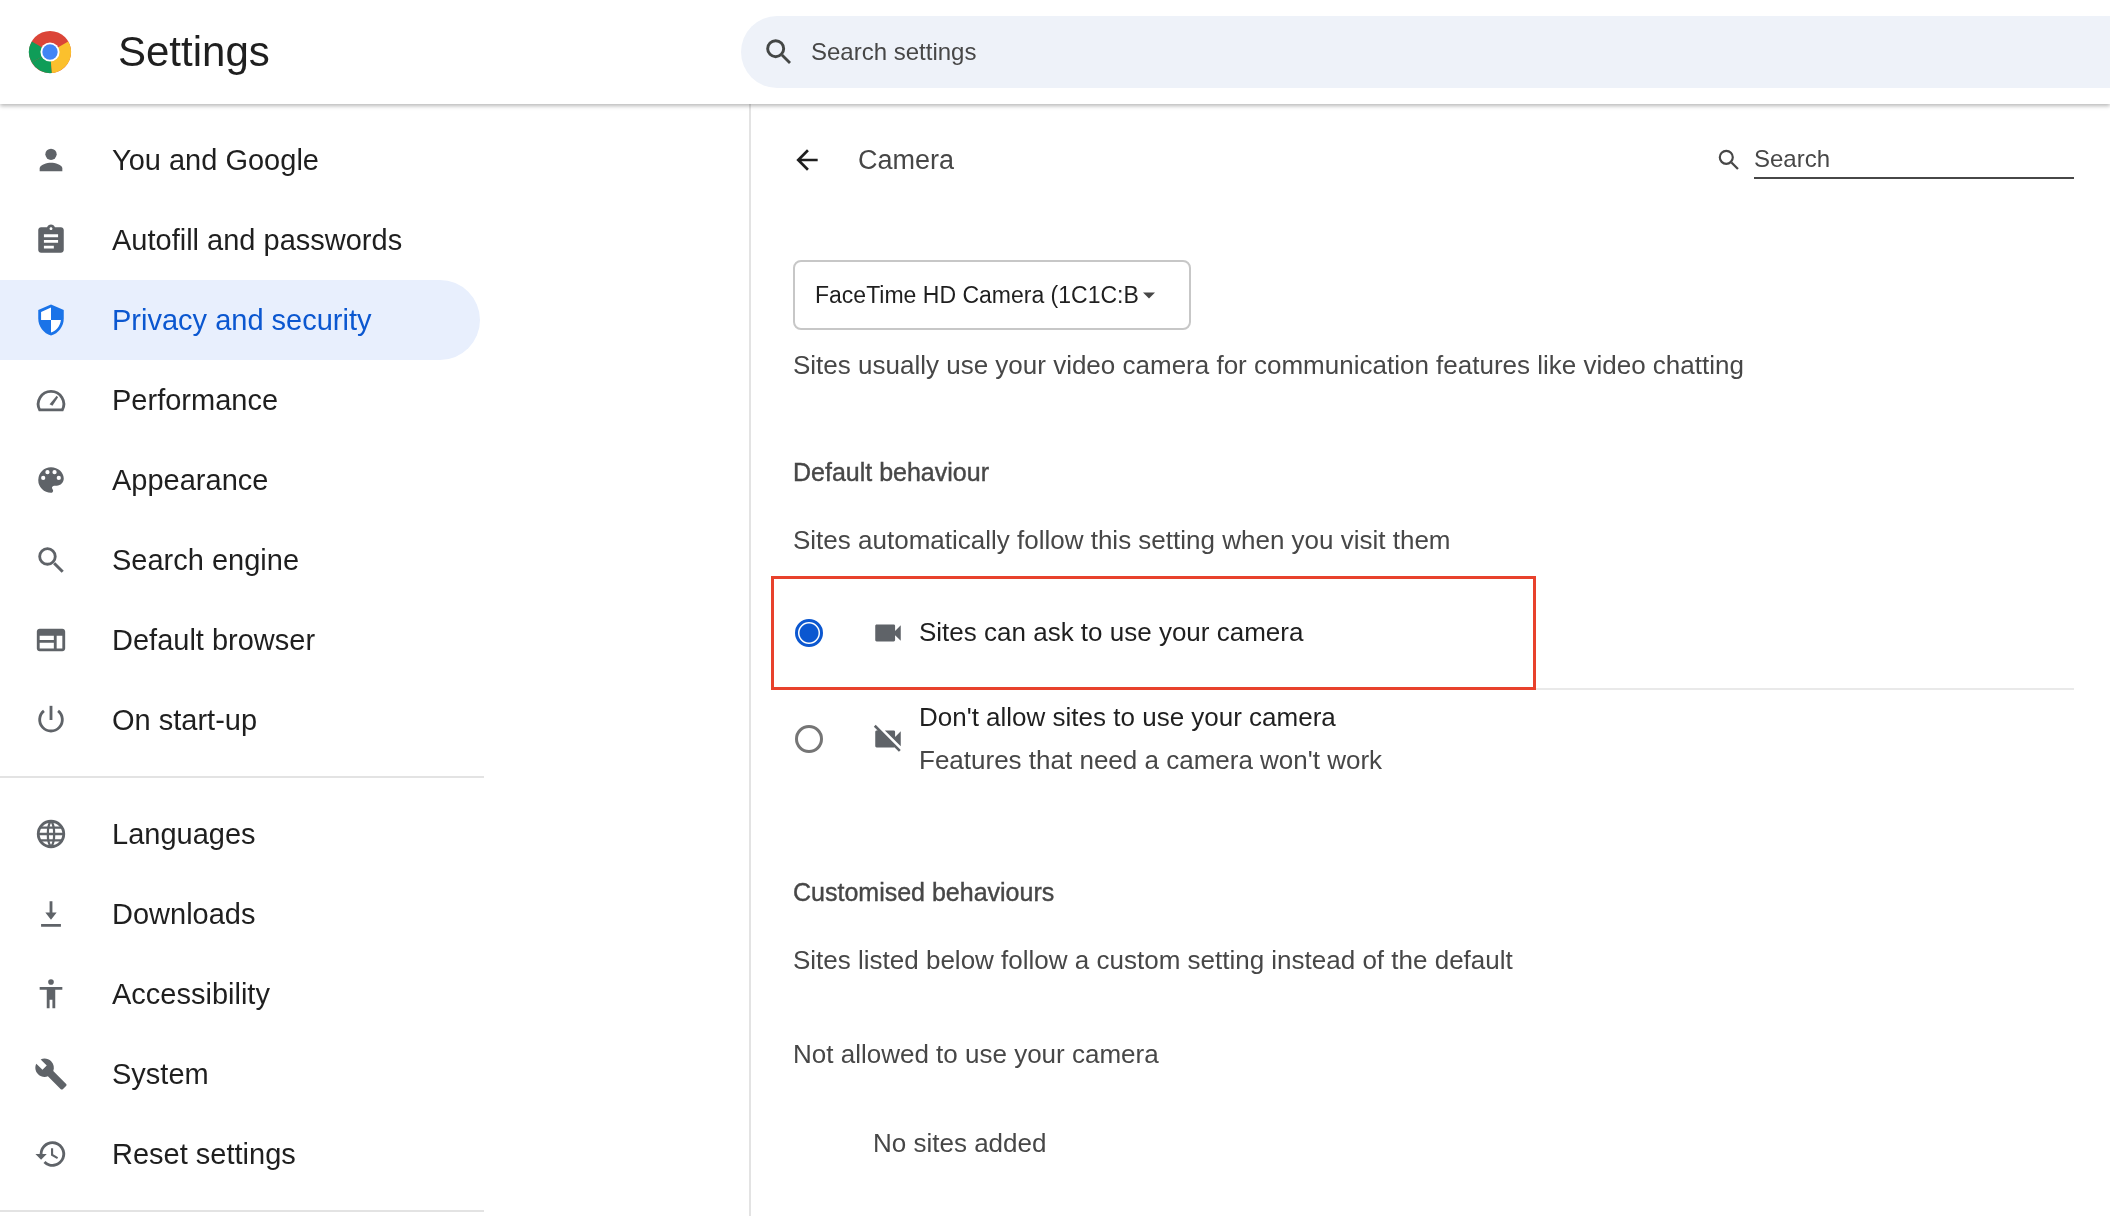 This screenshot has height=1216, width=2110. I want to click on description-text: Sites listed below follow a custom setting instead of the default, so click(1153, 960).